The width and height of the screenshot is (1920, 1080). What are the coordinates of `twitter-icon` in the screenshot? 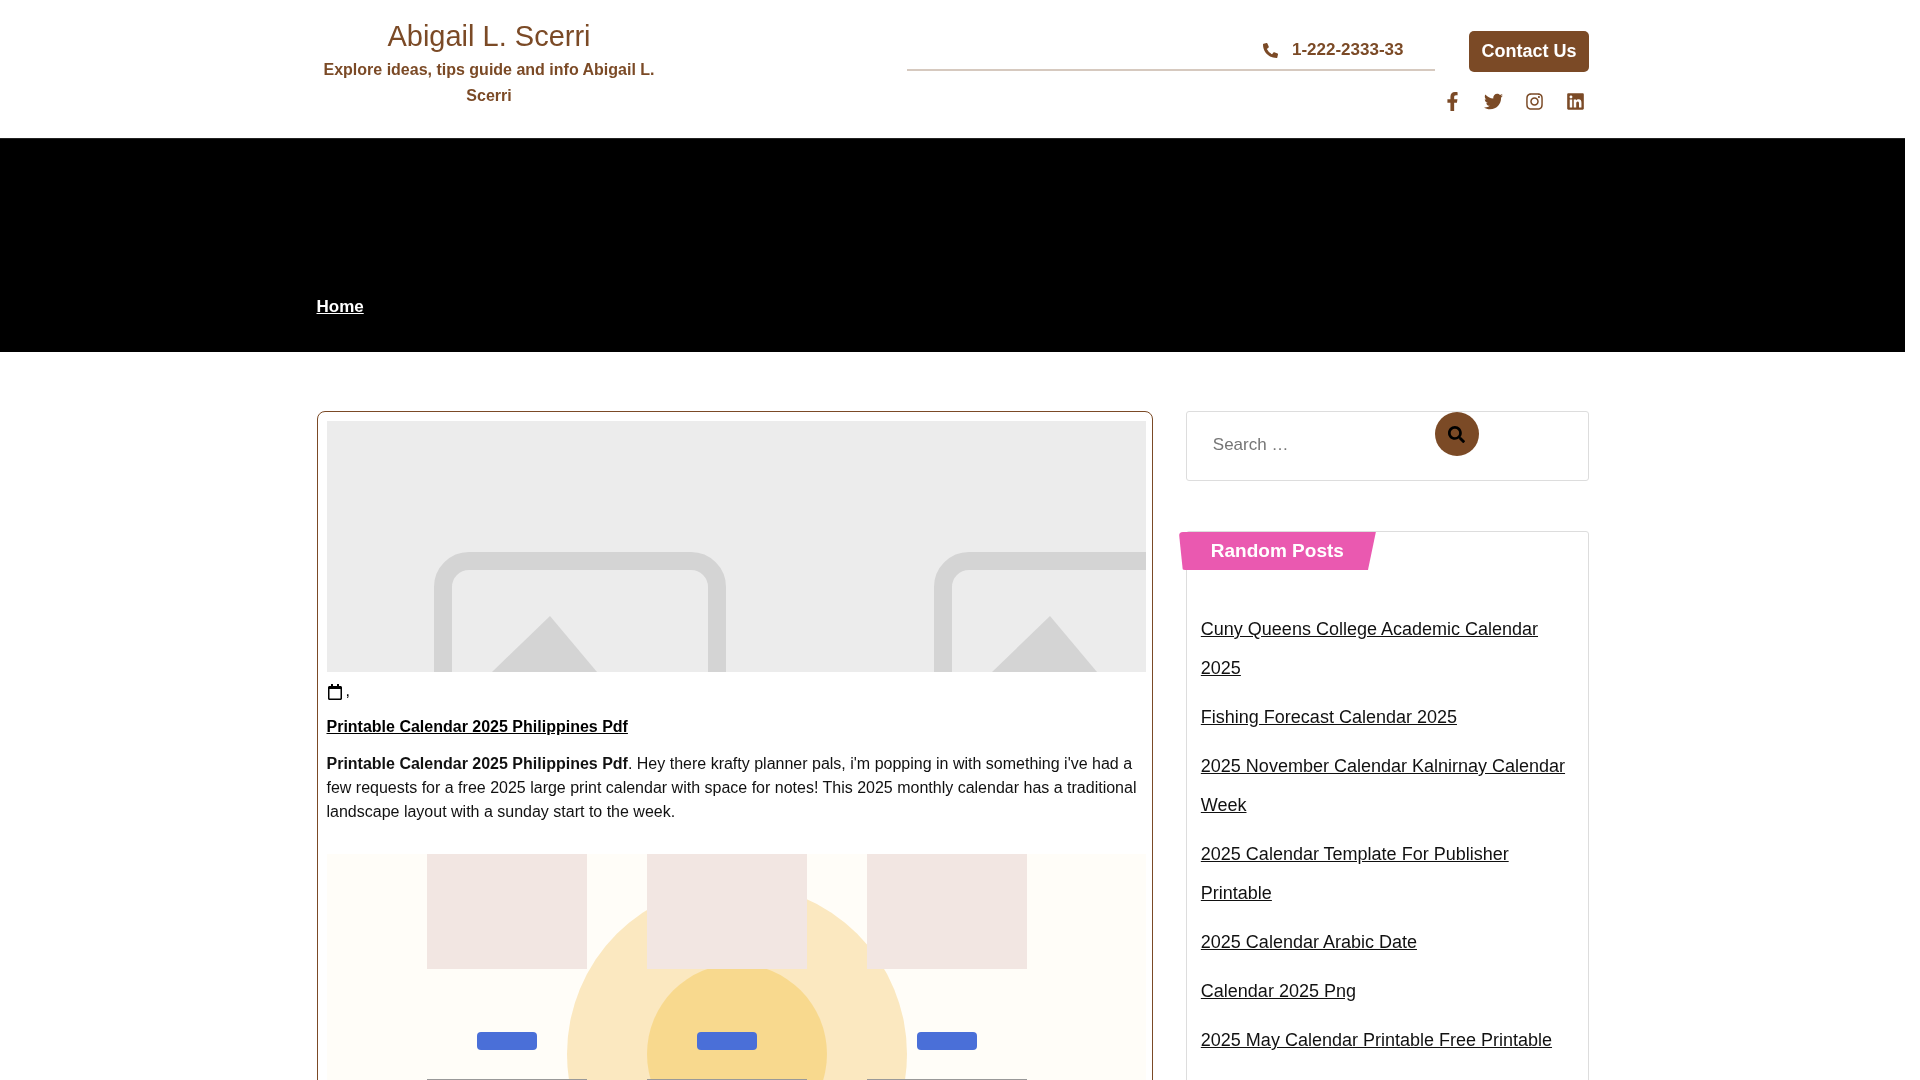 It's located at (1493, 101).